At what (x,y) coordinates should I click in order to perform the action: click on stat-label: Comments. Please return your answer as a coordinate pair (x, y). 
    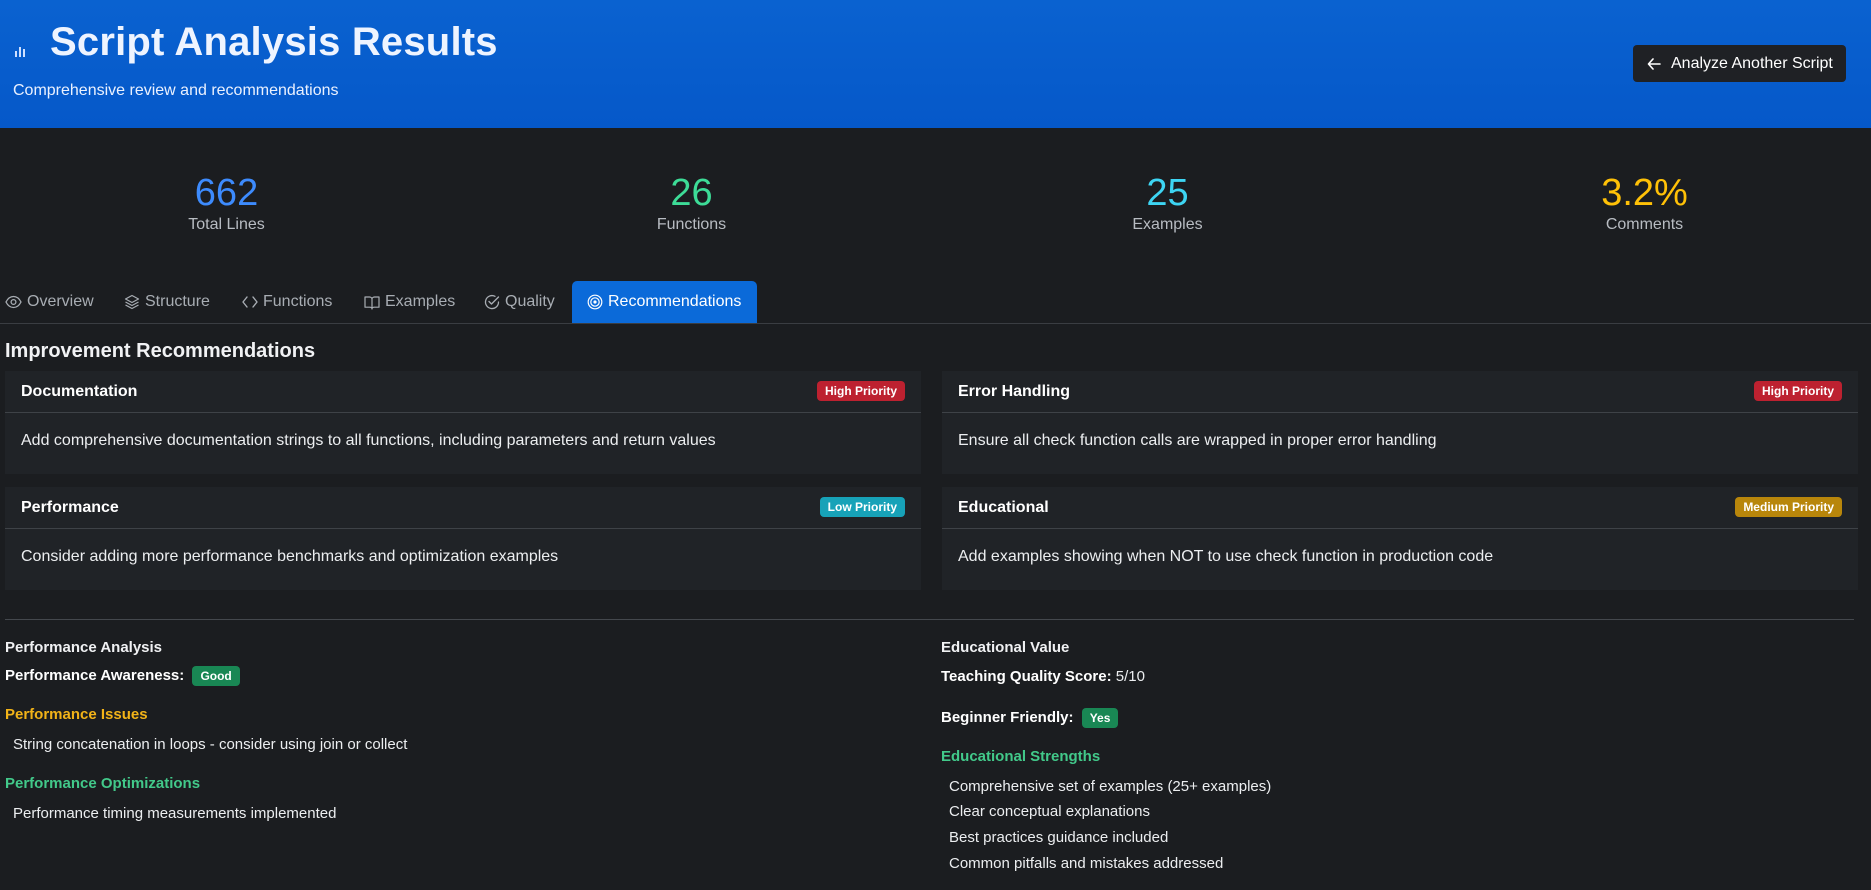
    Looking at the image, I should click on (1644, 224).